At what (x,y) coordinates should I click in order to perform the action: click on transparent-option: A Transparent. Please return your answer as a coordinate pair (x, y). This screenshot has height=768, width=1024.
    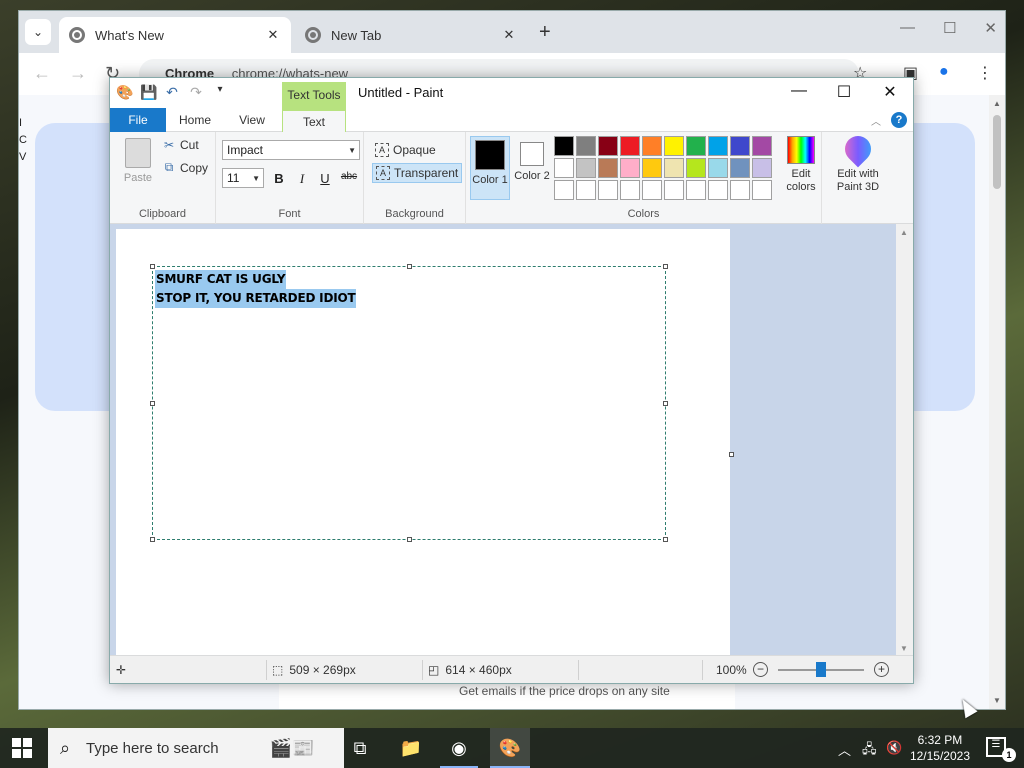
    Looking at the image, I should click on (417, 173).